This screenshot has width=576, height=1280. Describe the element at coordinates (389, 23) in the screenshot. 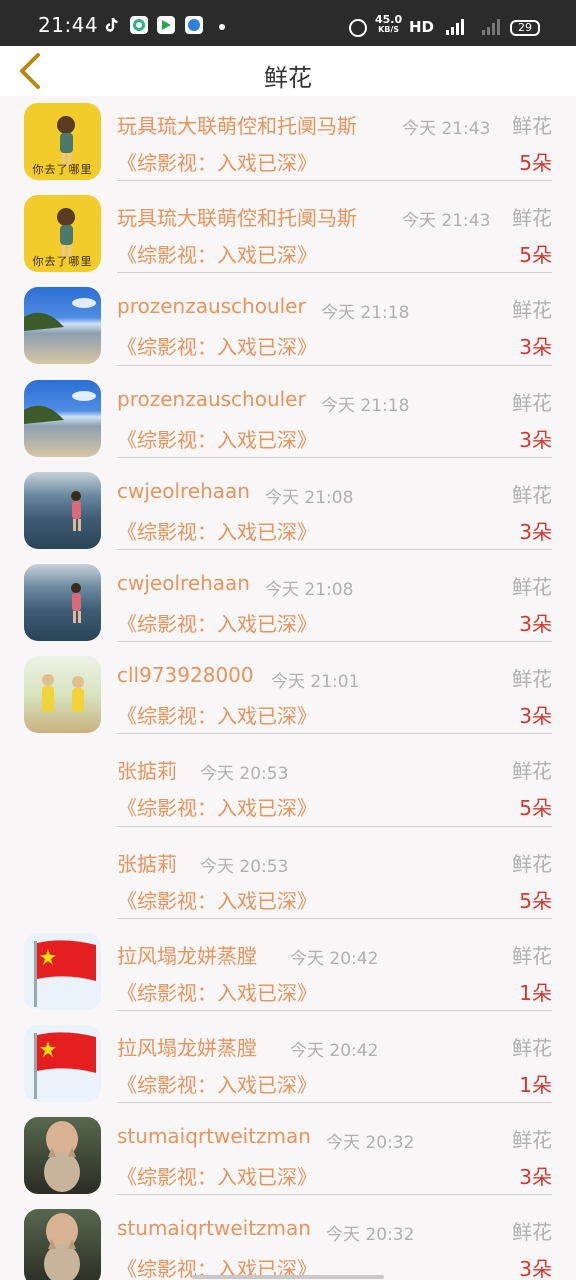

I see `network-speed: 45.0 KB/S` at that location.